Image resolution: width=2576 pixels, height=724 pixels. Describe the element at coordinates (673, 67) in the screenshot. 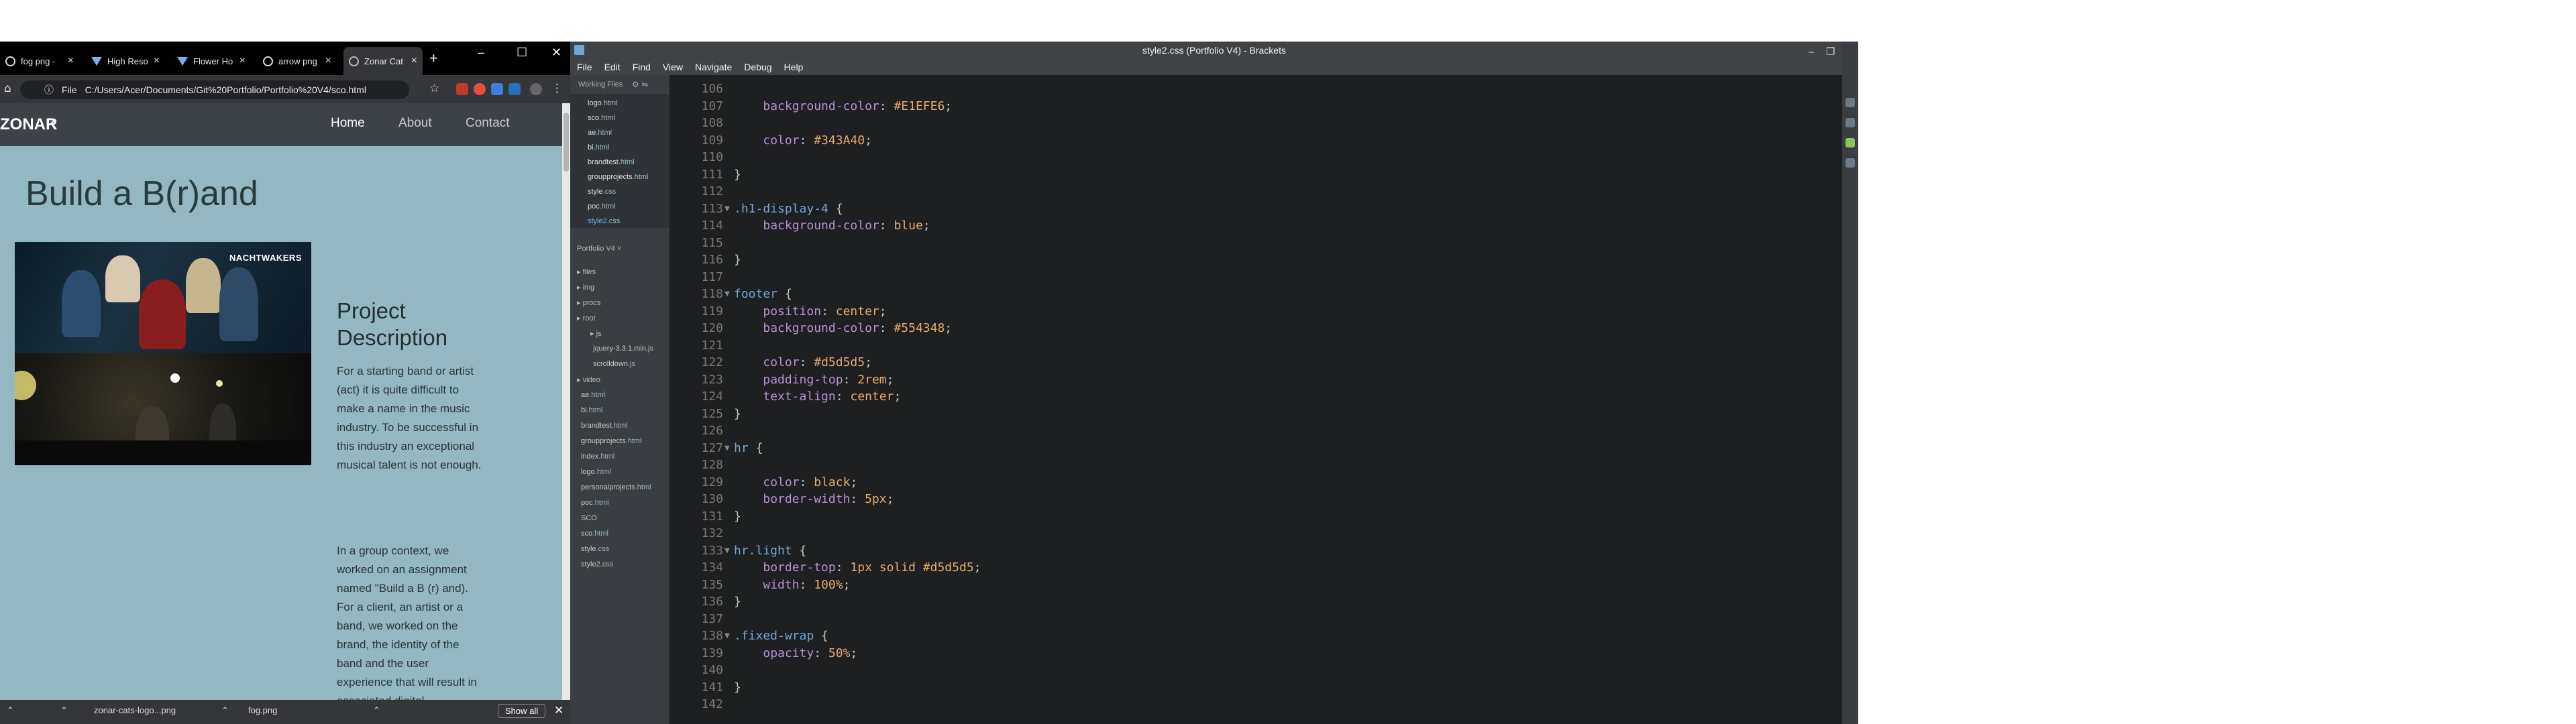

I see `menu-view: View` at that location.